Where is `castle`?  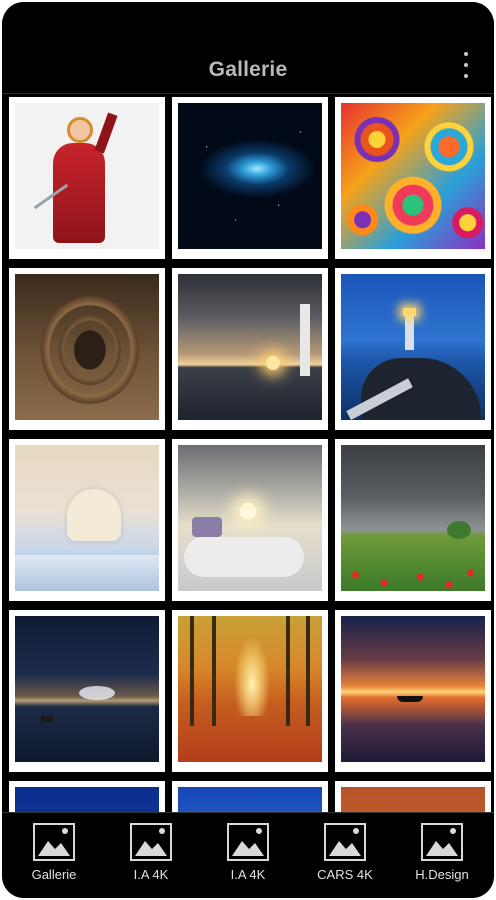
castle is located at coordinates (207, 527).